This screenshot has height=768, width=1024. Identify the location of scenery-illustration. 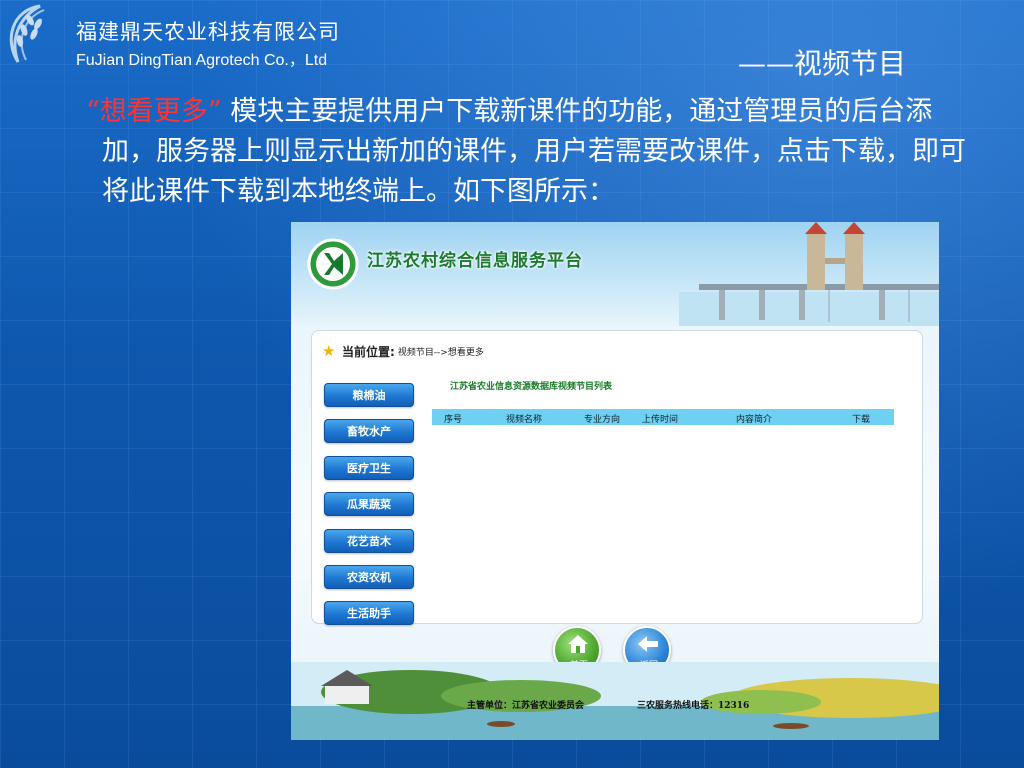
(615, 701).